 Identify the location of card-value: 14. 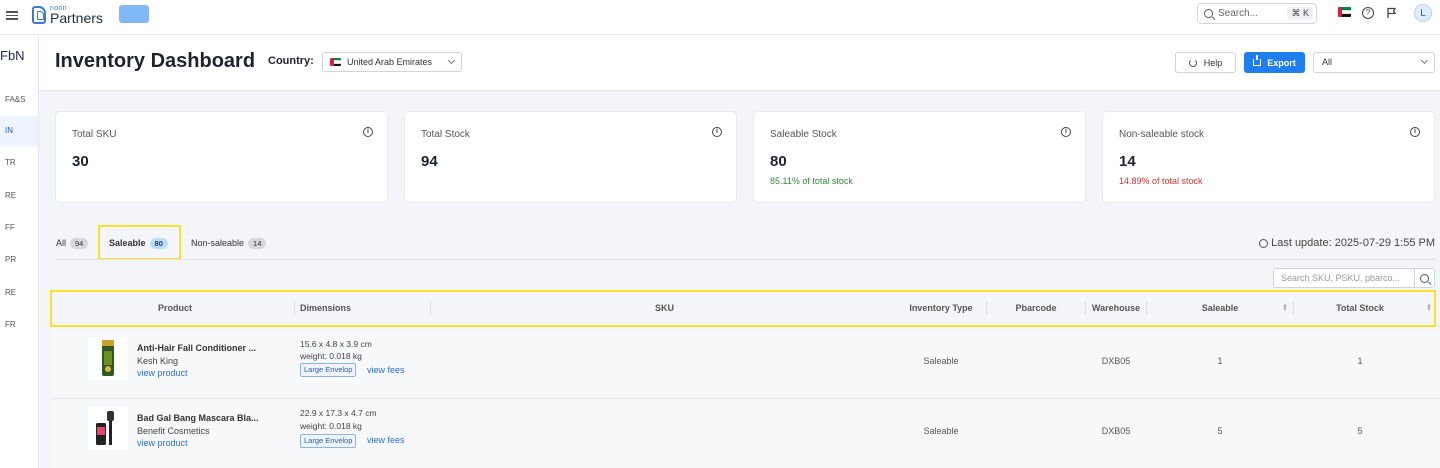
(1127, 161).